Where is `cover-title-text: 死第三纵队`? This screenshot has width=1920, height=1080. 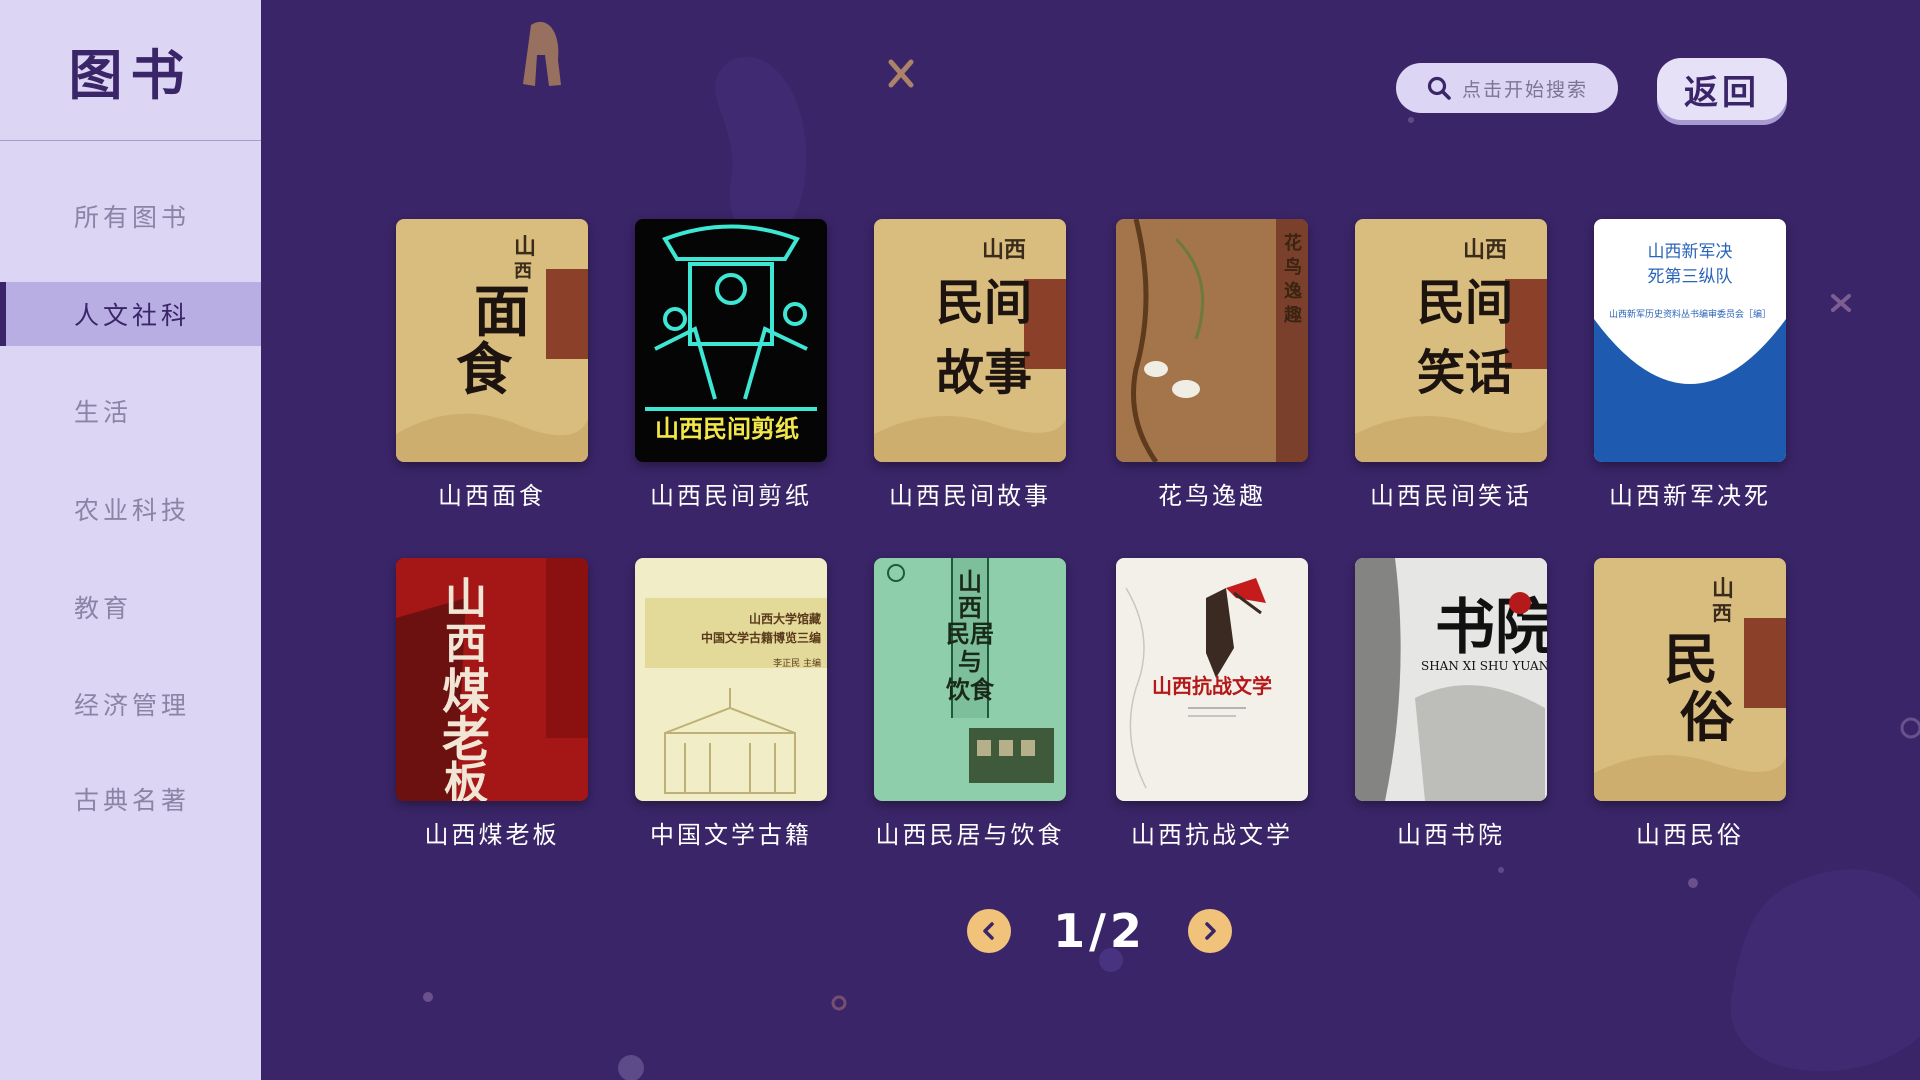 cover-title-text: 死第三纵队 is located at coordinates (1690, 277).